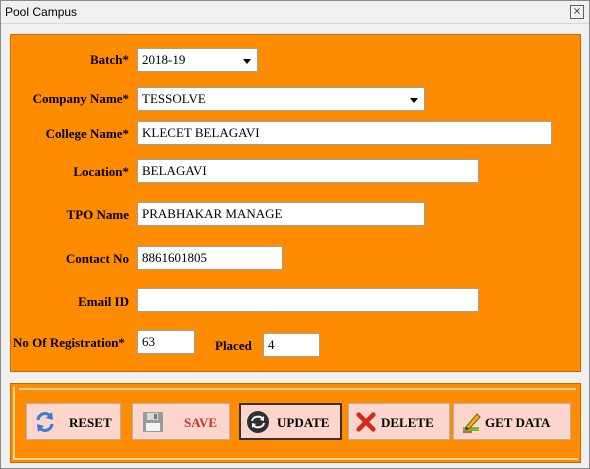 This screenshot has height=469, width=590. Describe the element at coordinates (577, 12) in the screenshot. I see `close-button: ×` at that location.